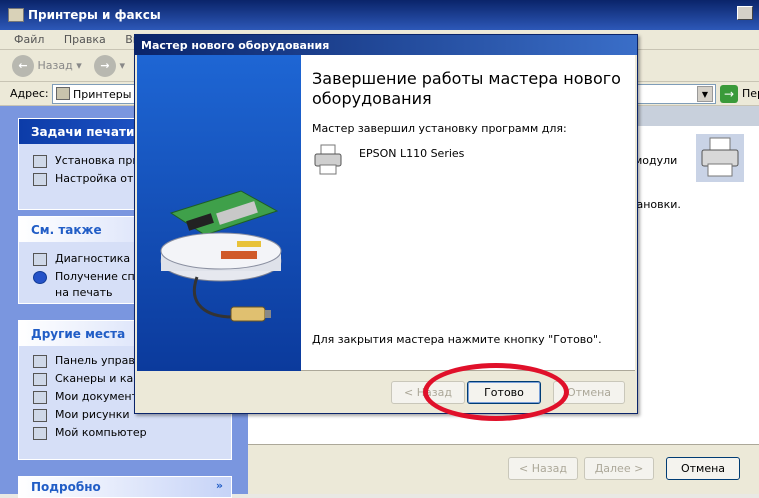 The image size is (759, 498). I want to click on link-my-computer: Мой компьютер, so click(125, 433).